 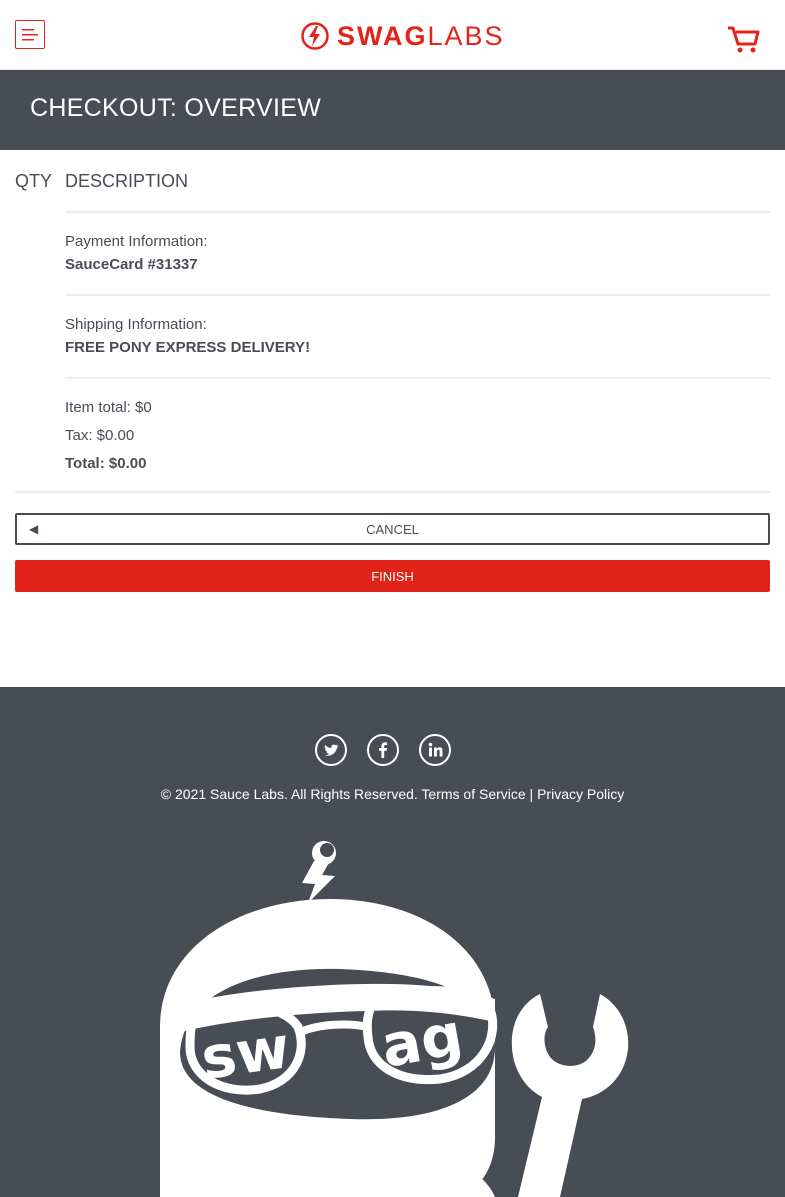 What do you see at coordinates (315, 36) in the screenshot?
I see `lightning-bolt-logo-icon` at bounding box center [315, 36].